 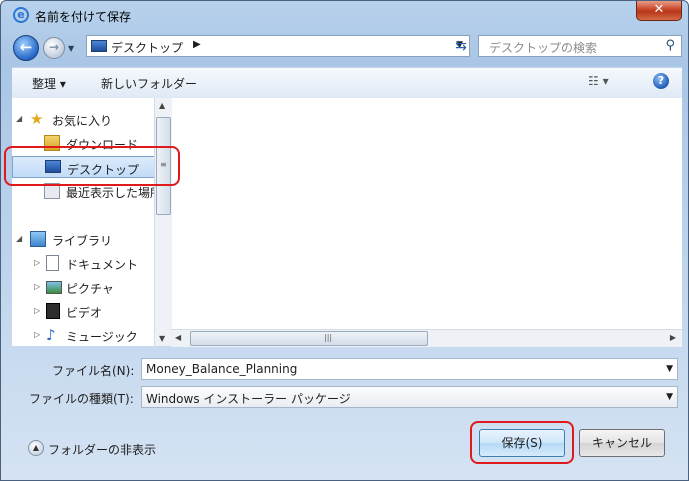 What do you see at coordinates (102, 449) in the screenshot?
I see `hide-folders-button: フォルダーの非表示` at bounding box center [102, 449].